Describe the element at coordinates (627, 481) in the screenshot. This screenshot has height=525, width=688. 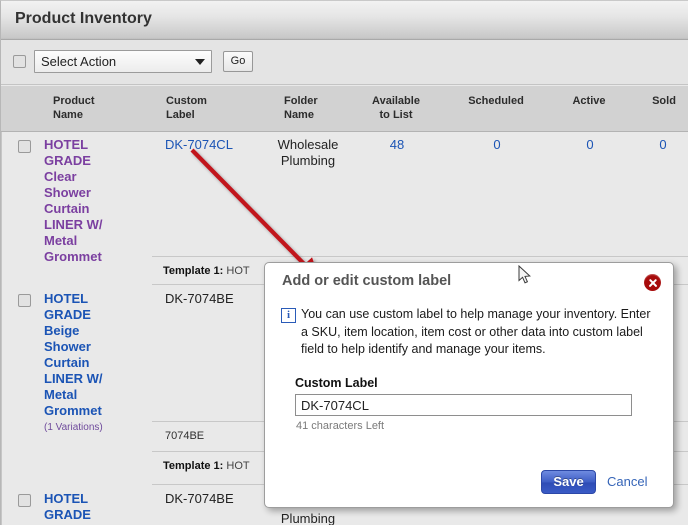
I see `cancel-button: Cancel` at that location.